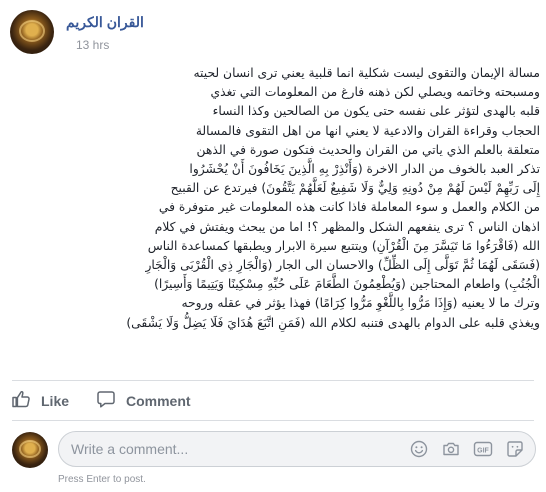 This screenshot has width=546, height=492. I want to click on sticker-icon, so click(515, 449).